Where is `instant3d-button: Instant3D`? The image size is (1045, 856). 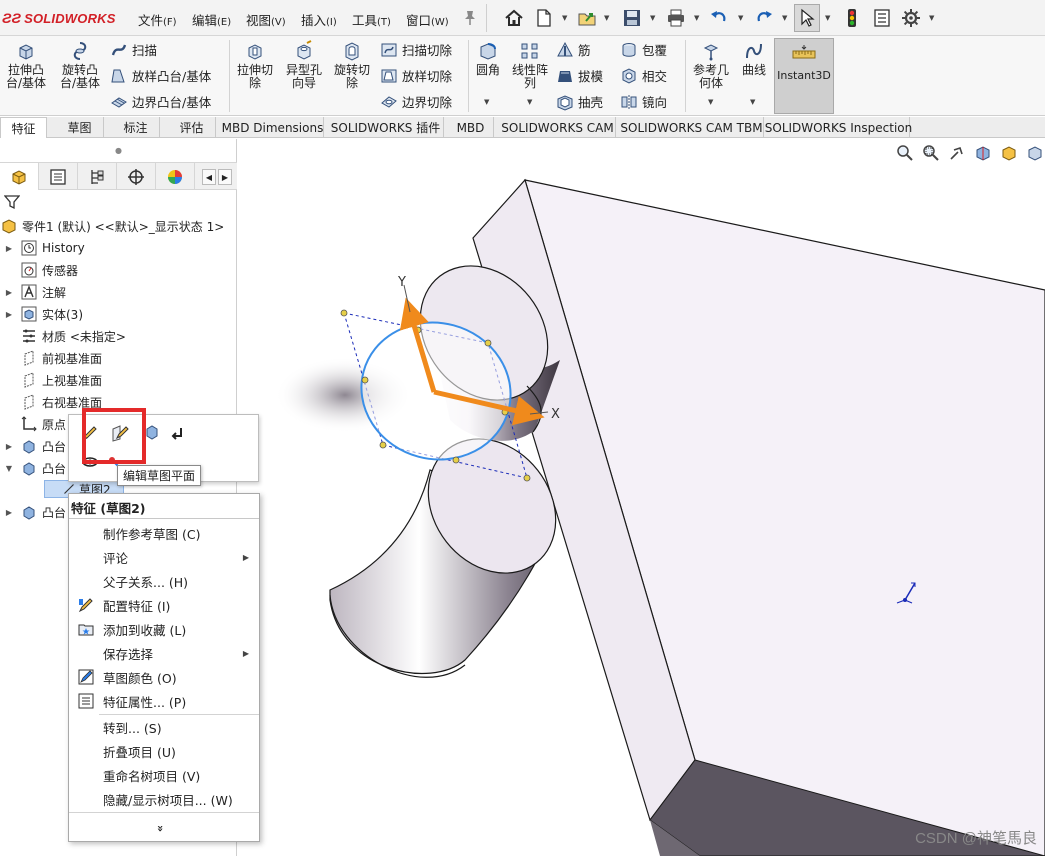
instant3d-button: Instant3D is located at coordinates (804, 76).